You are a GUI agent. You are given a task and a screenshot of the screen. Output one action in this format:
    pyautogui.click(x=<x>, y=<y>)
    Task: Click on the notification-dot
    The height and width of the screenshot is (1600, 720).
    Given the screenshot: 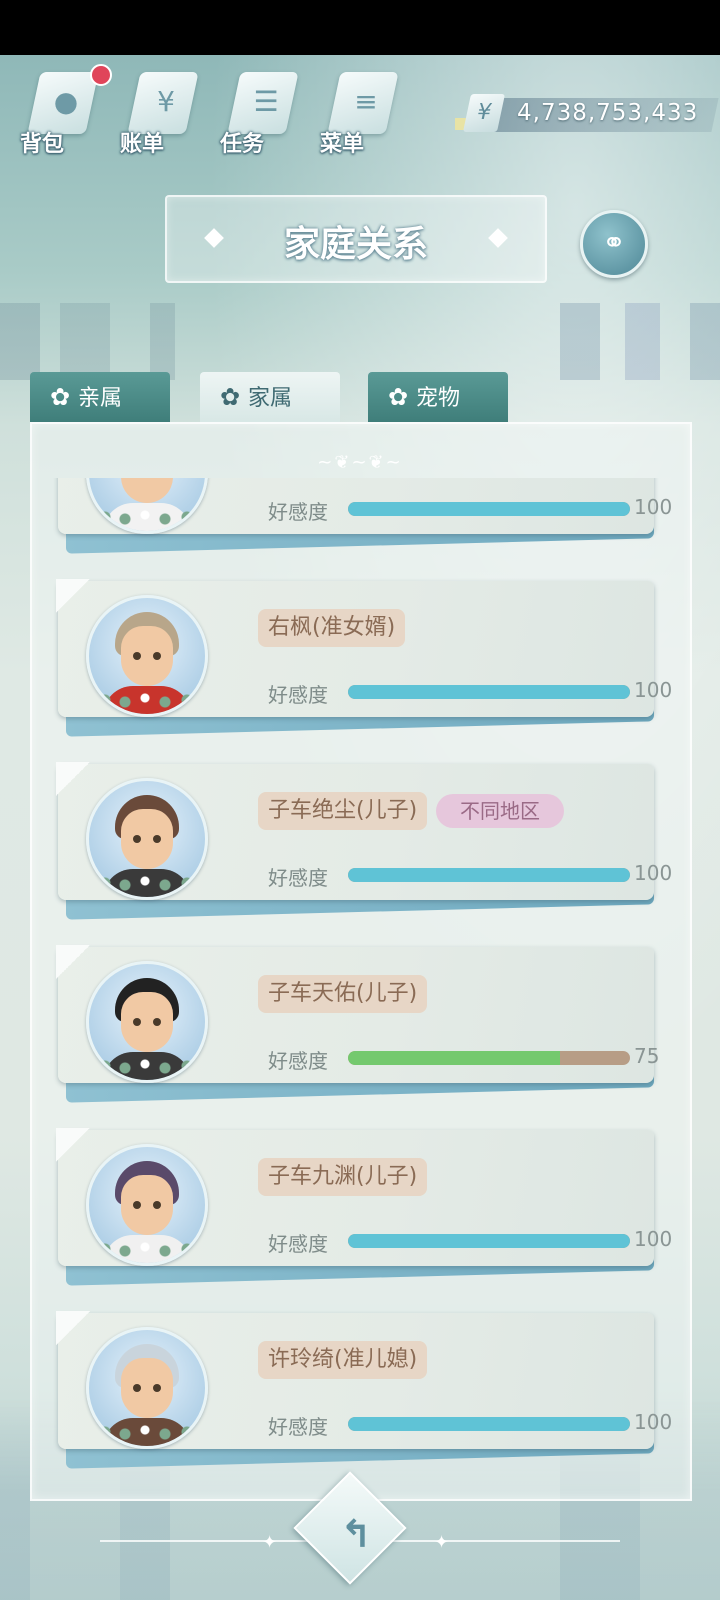 What is the action you would take?
    pyautogui.click(x=101, y=75)
    